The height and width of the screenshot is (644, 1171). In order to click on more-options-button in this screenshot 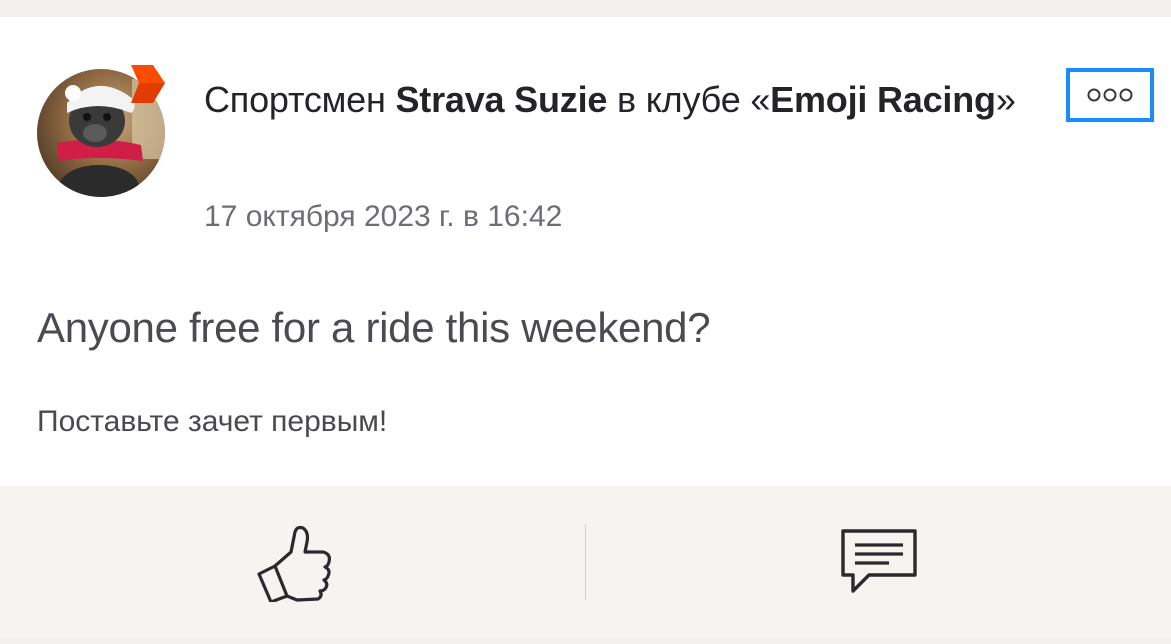, I will do `click(1110, 95)`.